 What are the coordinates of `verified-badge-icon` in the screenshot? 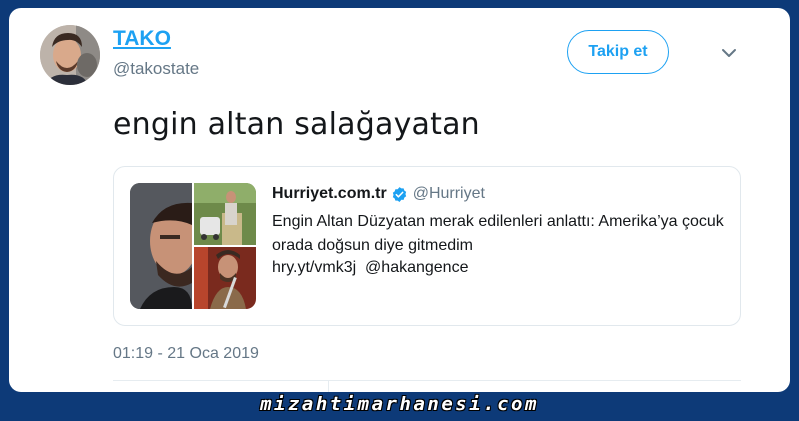 It's located at (399, 194).